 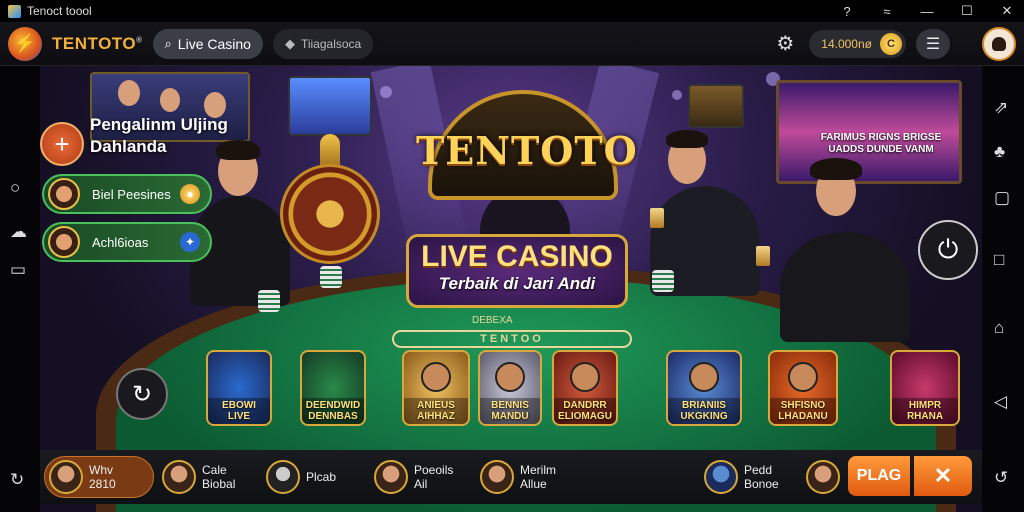 I want to click on felt-top-label: DEBEXA, so click(x=492, y=320).